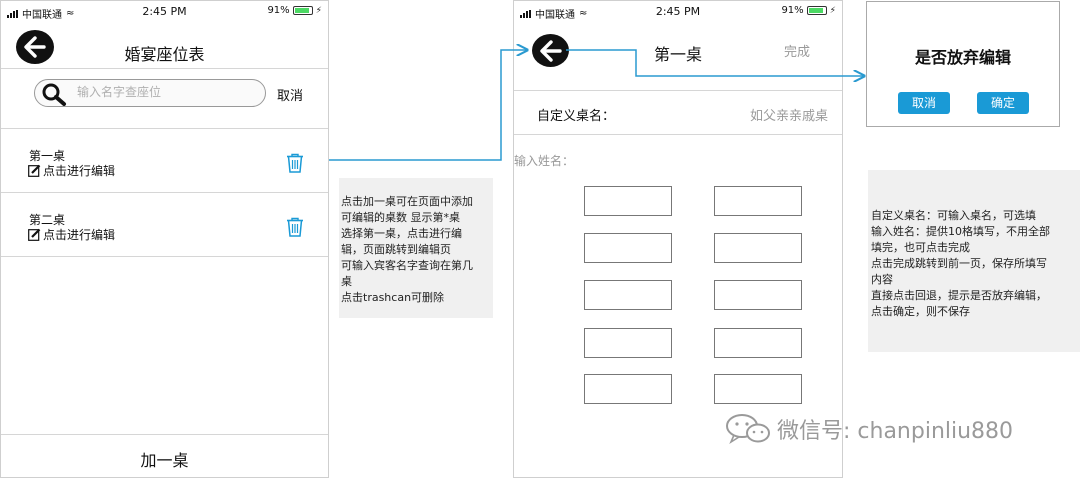  I want to click on watermark: 微信号: chanpinliu880, so click(869, 429).